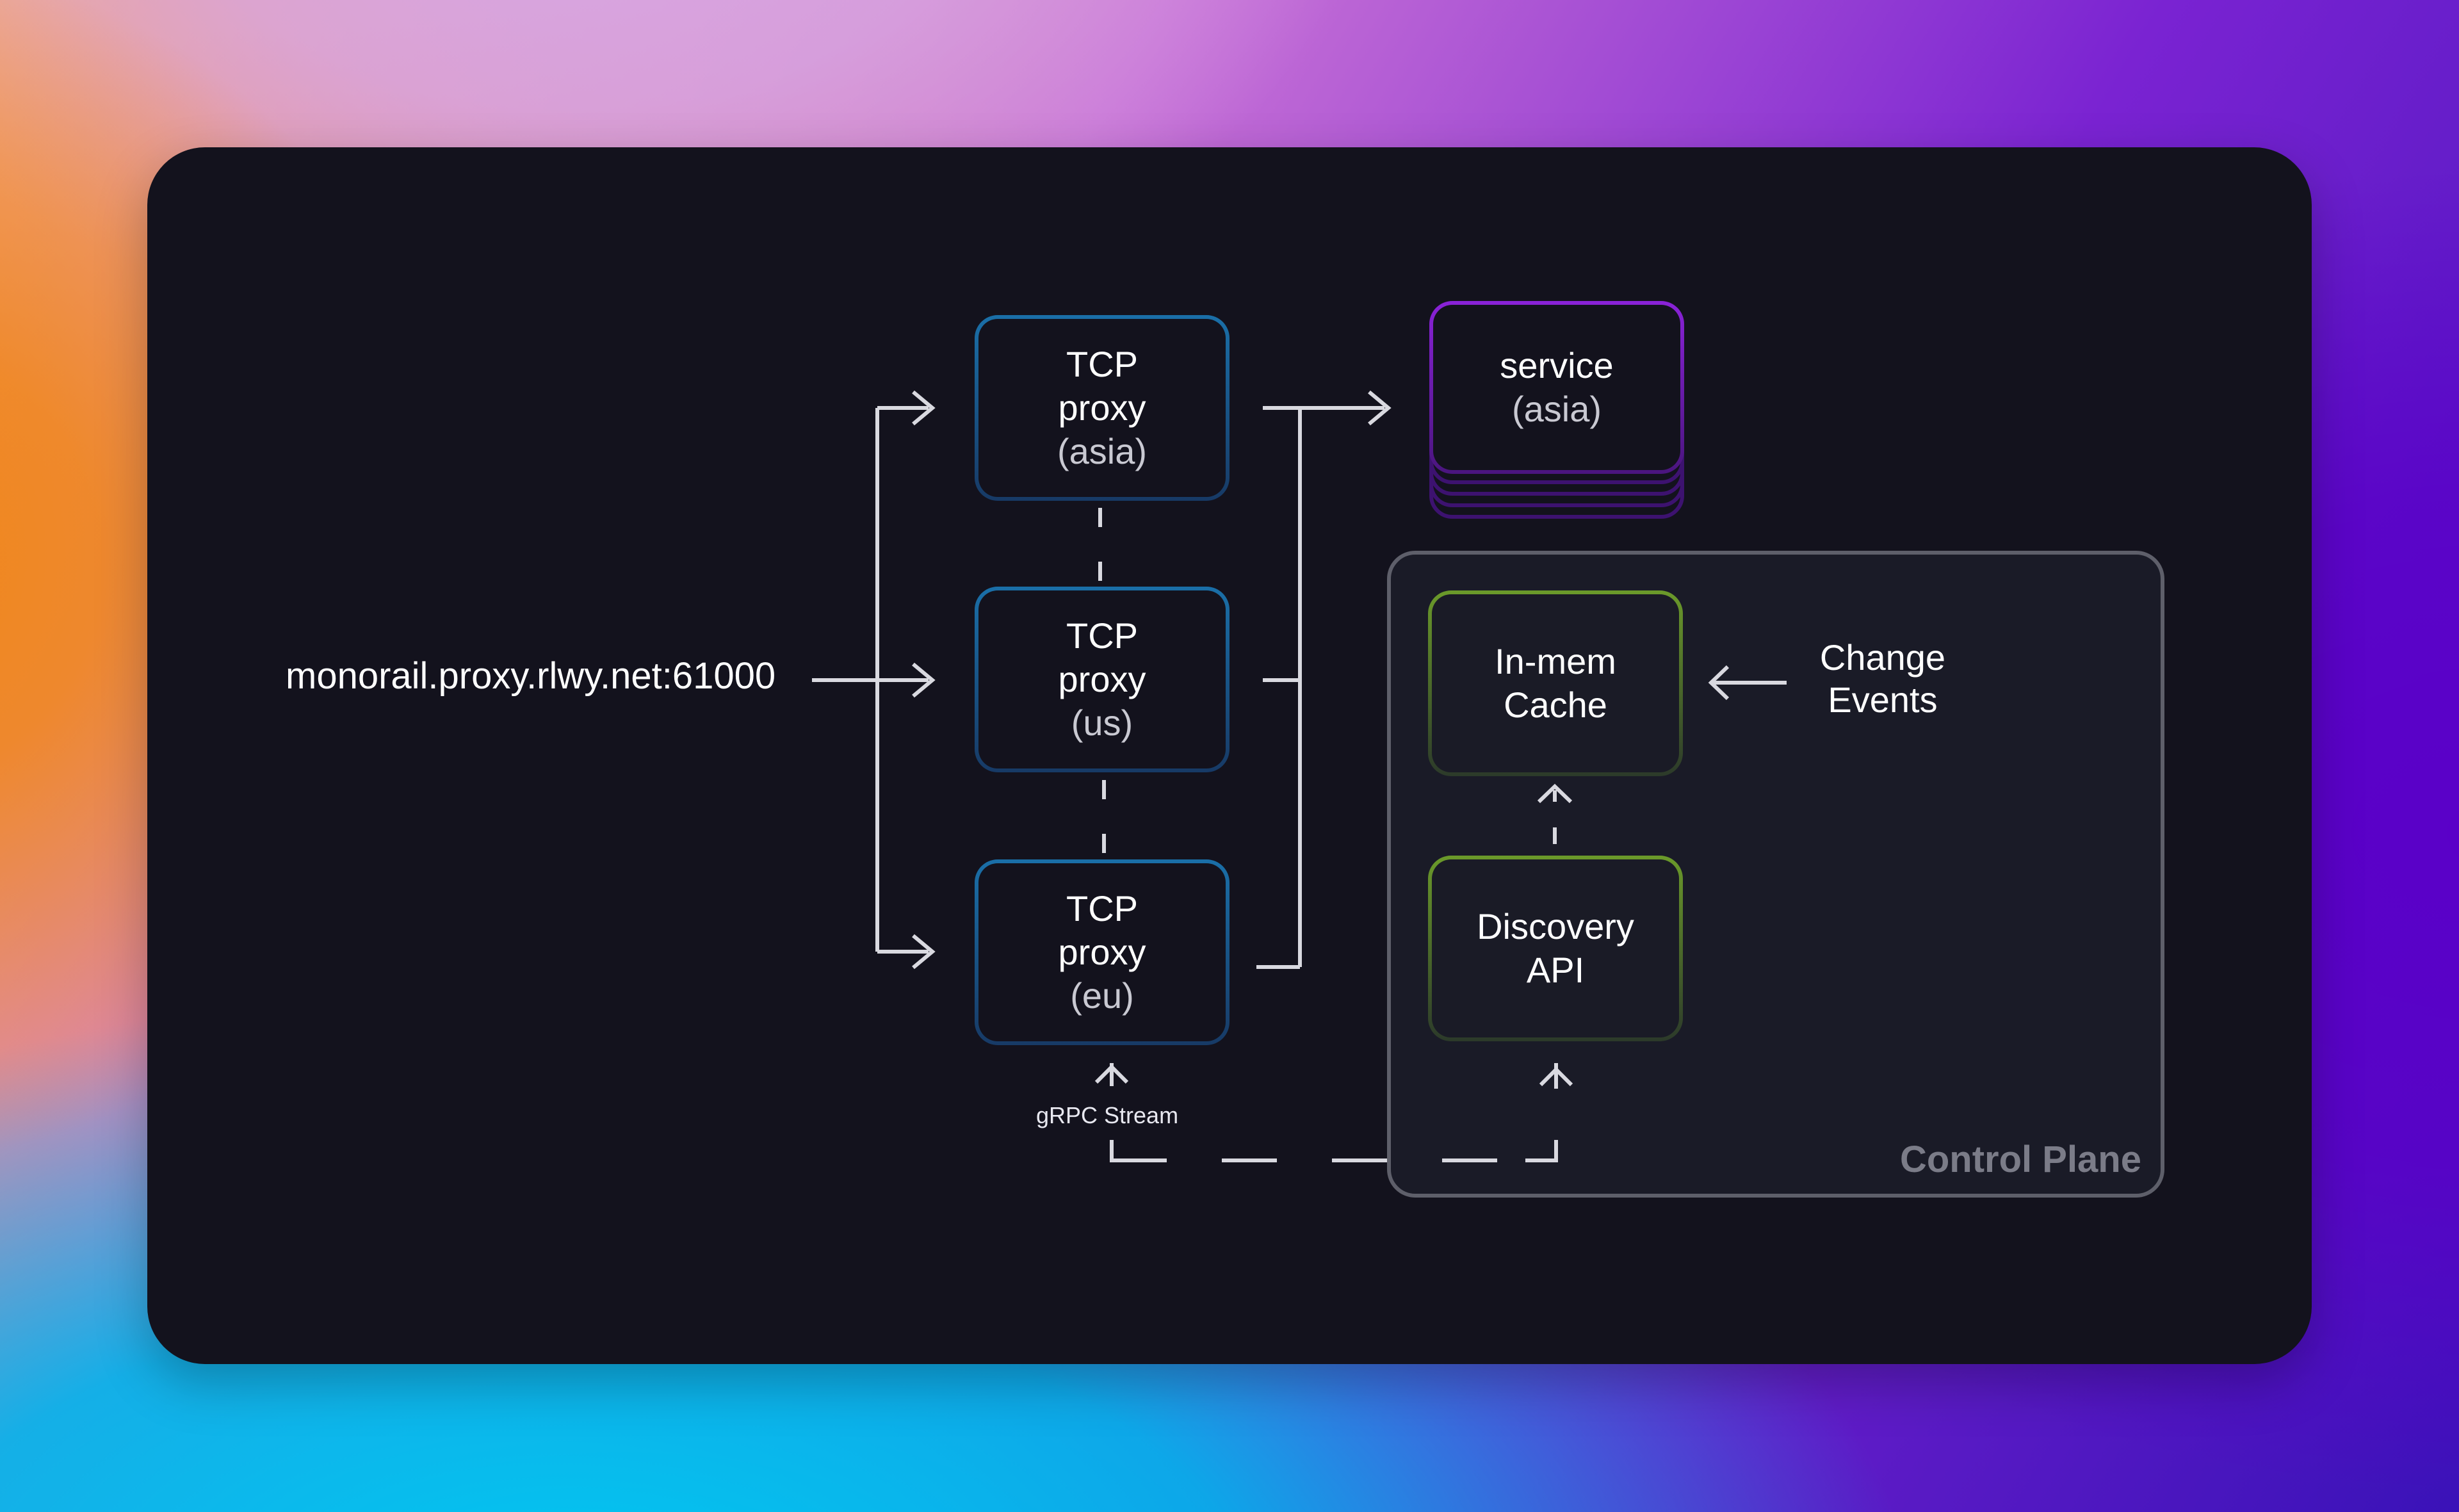 This screenshot has width=2459, height=1512. I want to click on discovery-line2: API, so click(1556, 970).